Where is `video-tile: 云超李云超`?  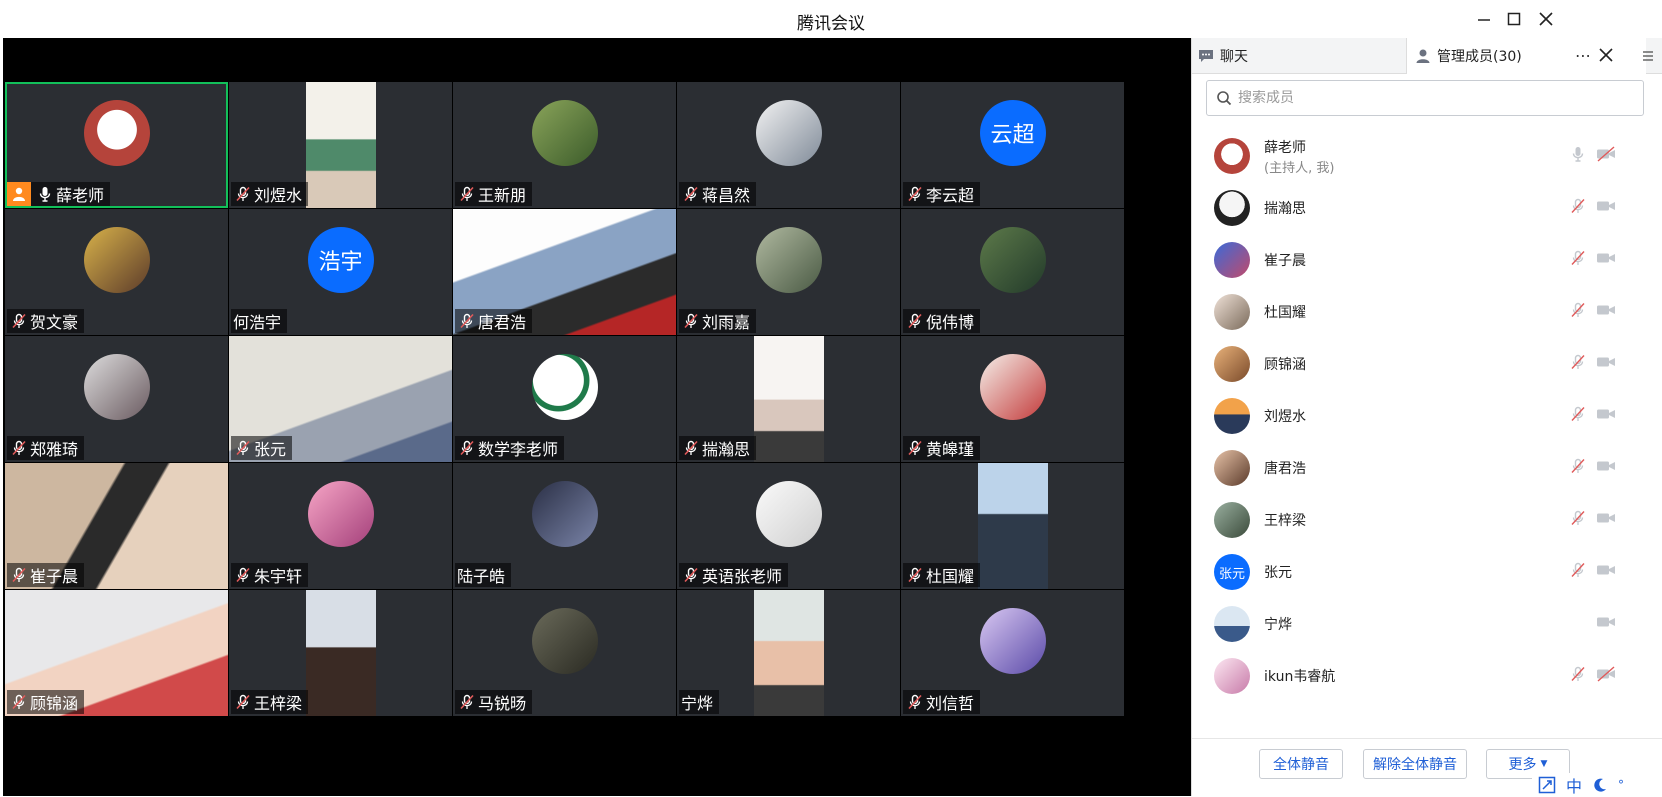
video-tile: 云超李云超 is located at coordinates (1012, 145).